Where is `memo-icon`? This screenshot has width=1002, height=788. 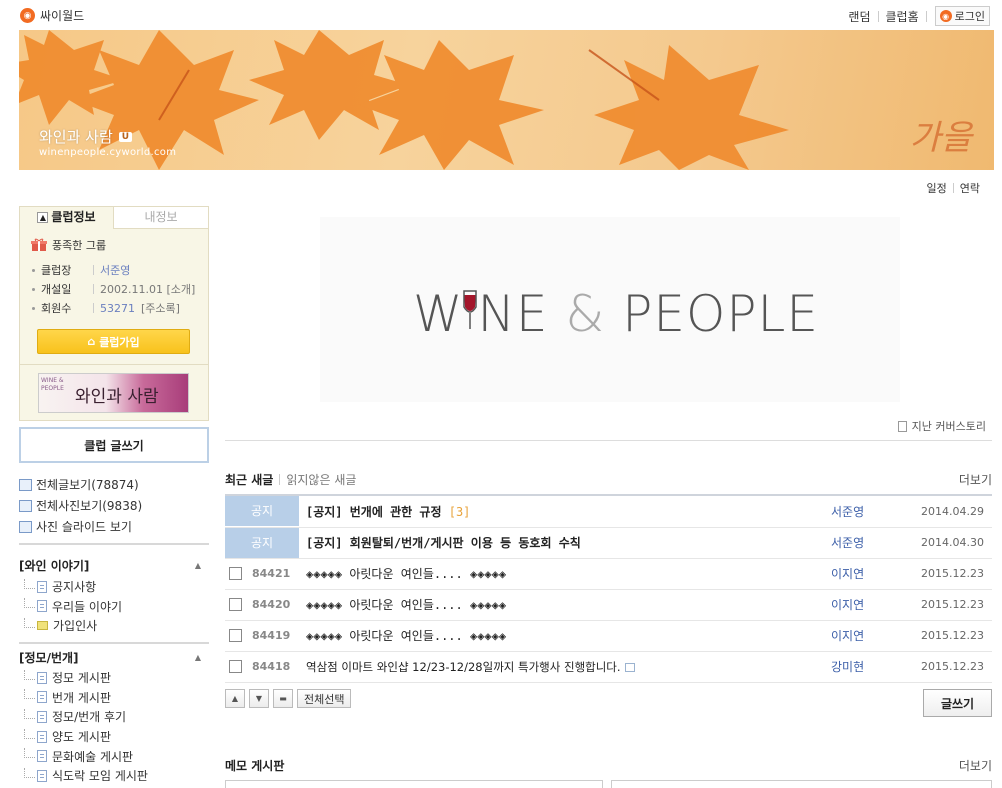 memo-icon is located at coordinates (42, 626).